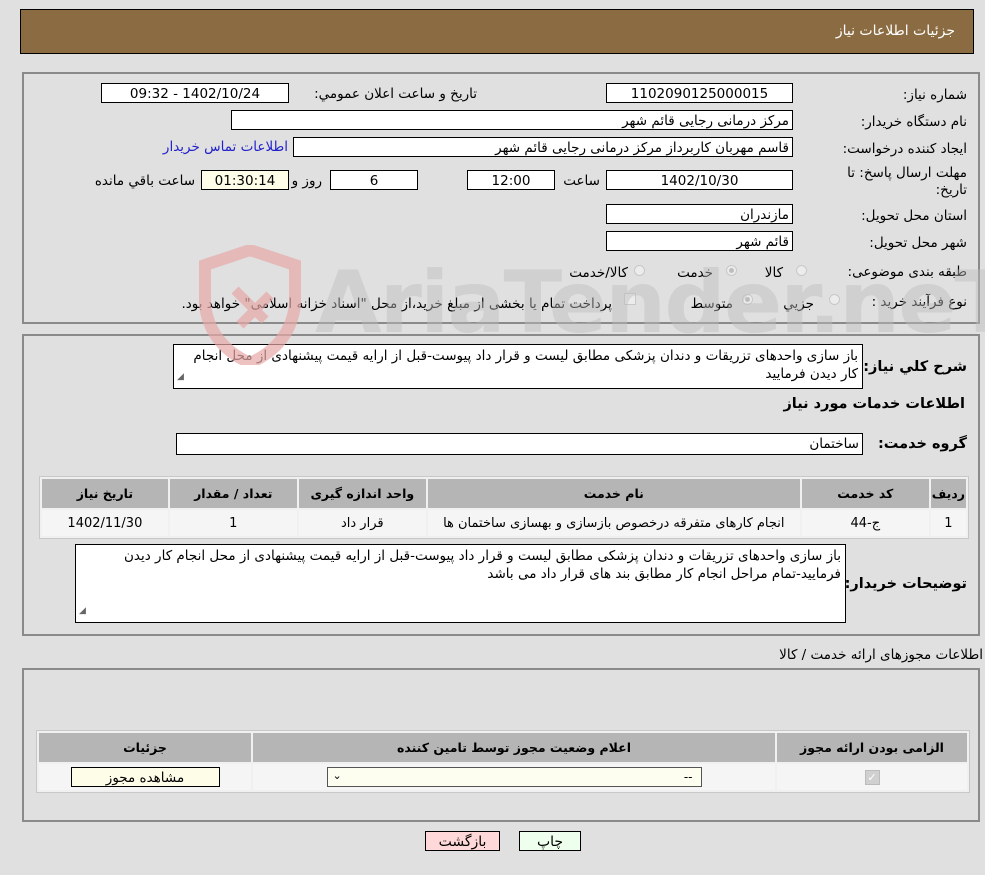 The image size is (985, 875). What do you see at coordinates (362, 523) in the screenshot?
I see `cell-unit: قرار داد` at bounding box center [362, 523].